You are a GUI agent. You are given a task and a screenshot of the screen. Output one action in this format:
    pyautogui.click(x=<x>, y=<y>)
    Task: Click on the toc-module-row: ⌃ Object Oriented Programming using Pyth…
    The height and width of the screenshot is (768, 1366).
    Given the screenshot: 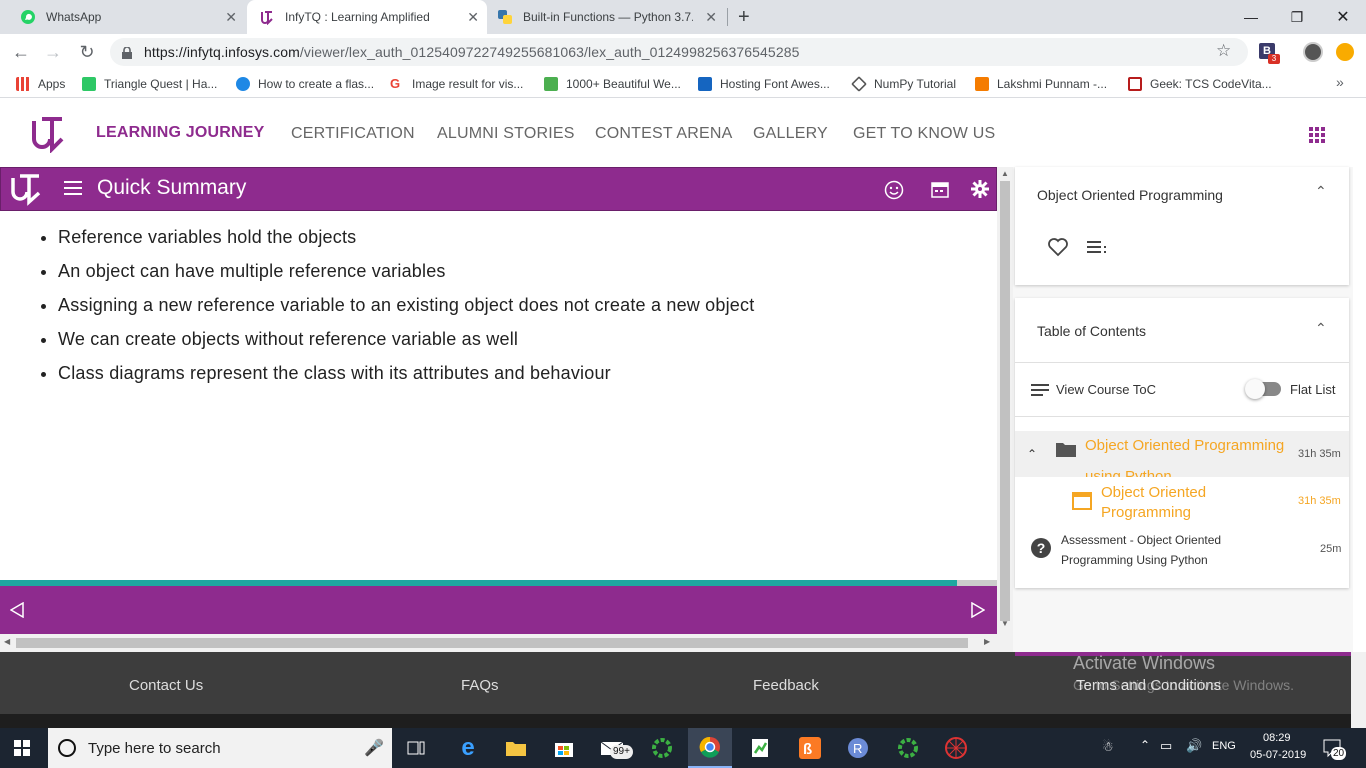 What is the action you would take?
    pyautogui.click(x=1182, y=454)
    